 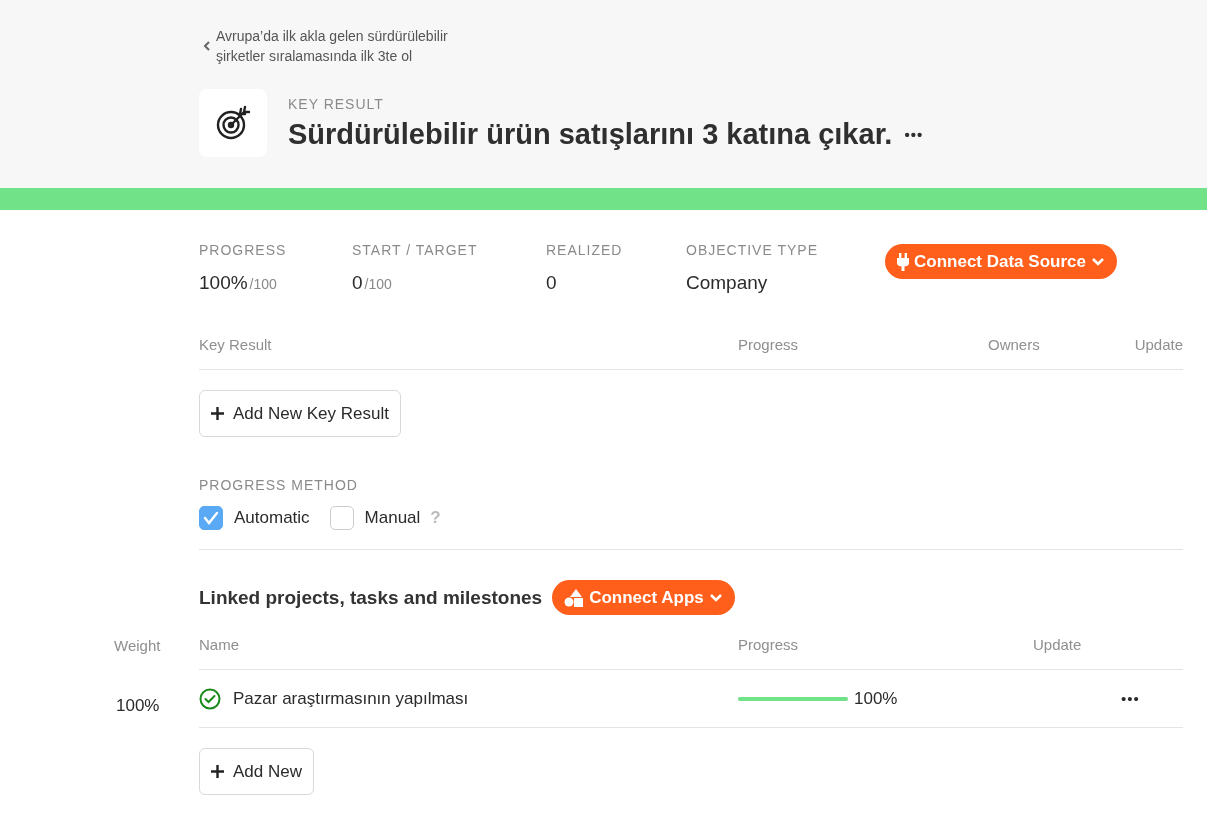 What do you see at coordinates (371, 597) in the screenshot?
I see `section-title: Linked projects, tasks and milestones` at bounding box center [371, 597].